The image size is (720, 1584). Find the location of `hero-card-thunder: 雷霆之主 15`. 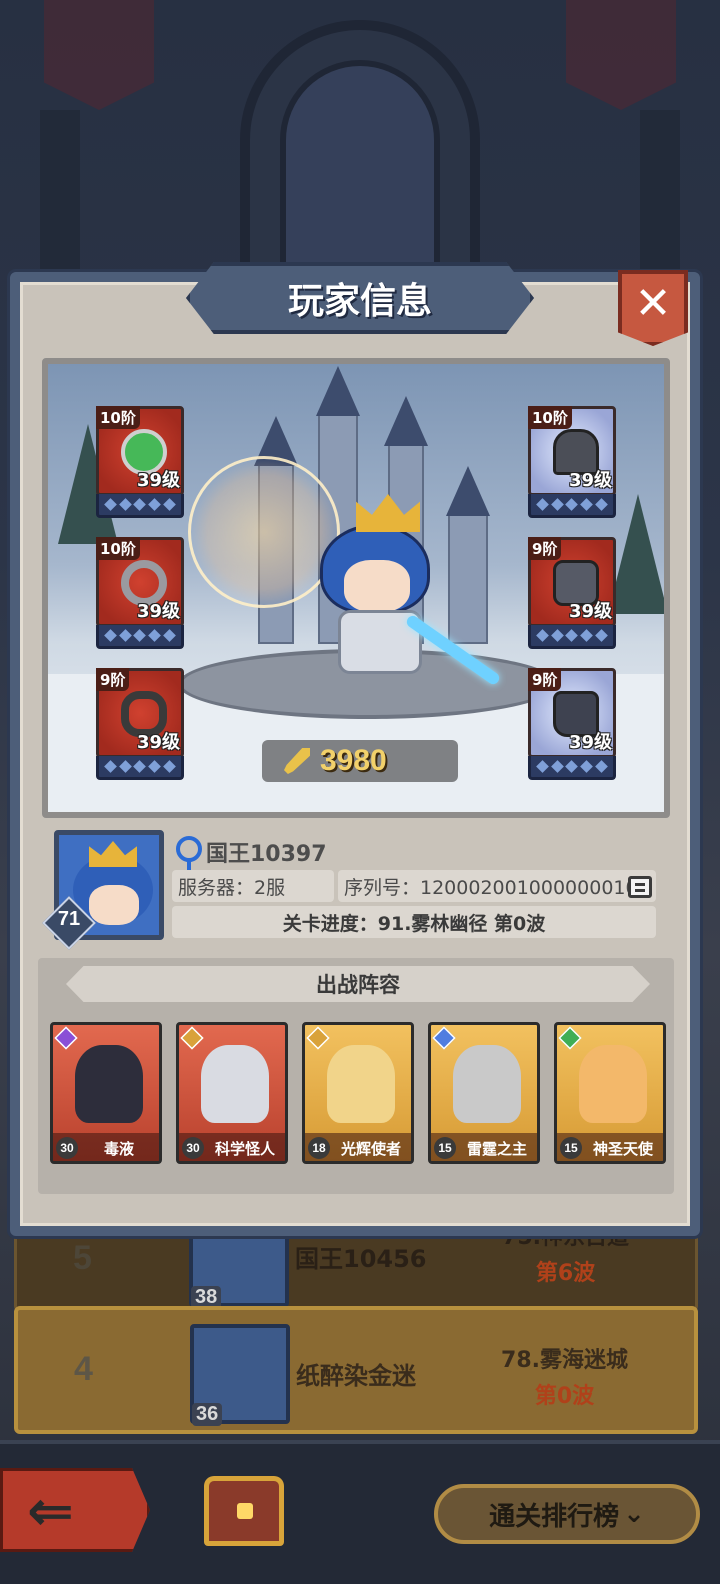

hero-card-thunder: 雷霆之主 15 is located at coordinates (484, 1093).